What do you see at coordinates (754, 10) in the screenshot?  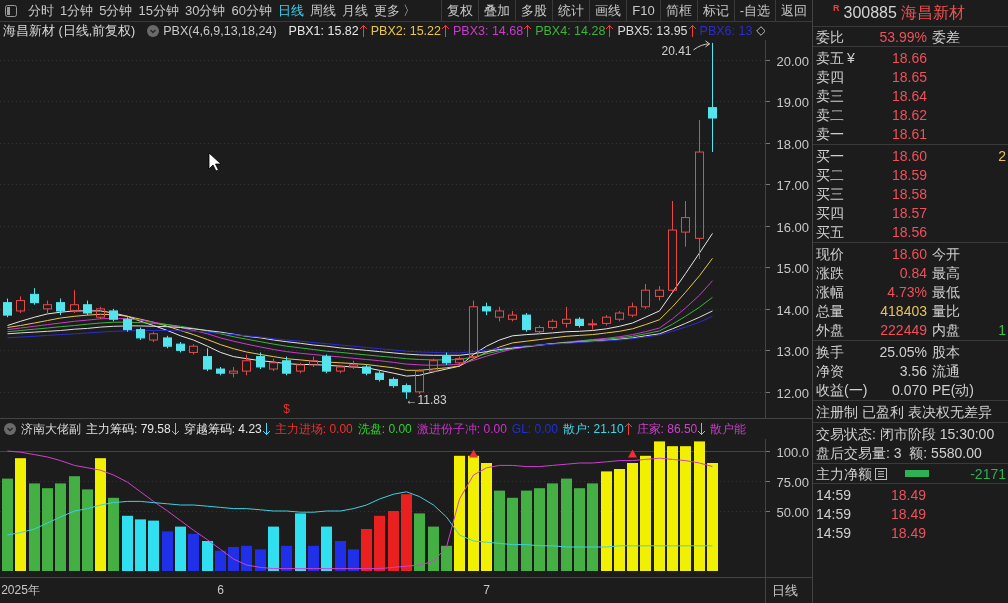 I see `toolbar-button: -自选` at bounding box center [754, 10].